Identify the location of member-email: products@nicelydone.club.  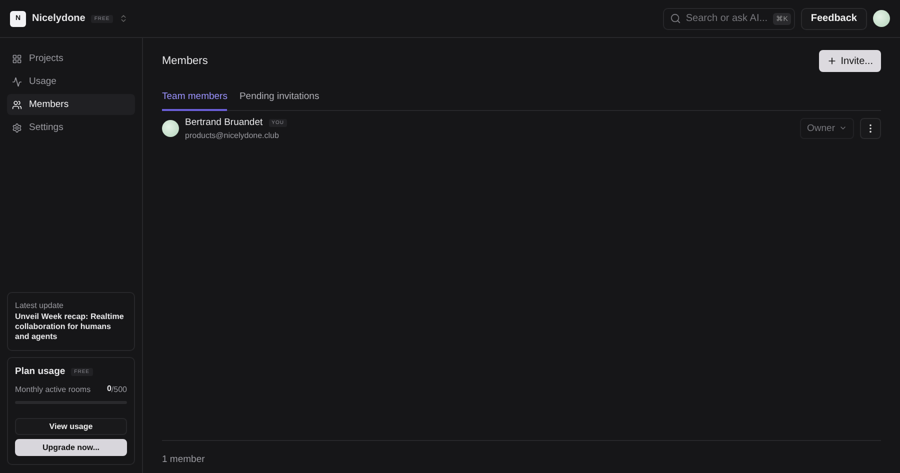
(232, 135).